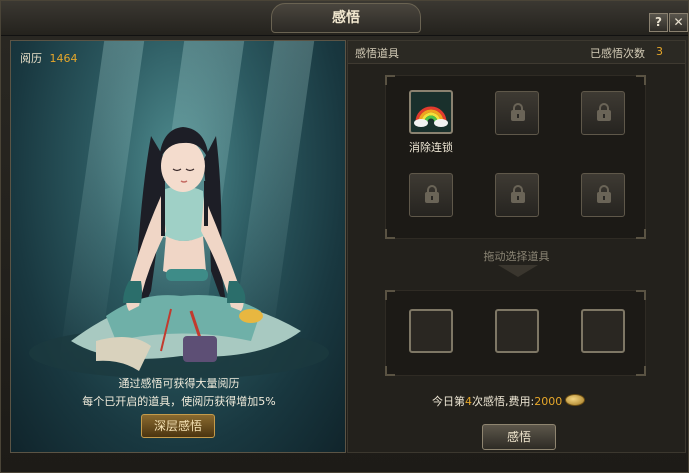 This screenshot has width=689, height=473. What do you see at coordinates (178, 426) in the screenshot?
I see `deep-insight-button: 深层感悟` at bounding box center [178, 426].